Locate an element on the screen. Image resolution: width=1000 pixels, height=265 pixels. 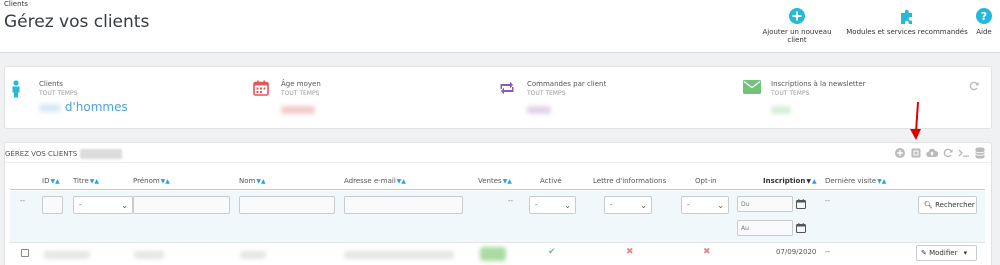
annotation-arrow-icon is located at coordinates (915, 120).